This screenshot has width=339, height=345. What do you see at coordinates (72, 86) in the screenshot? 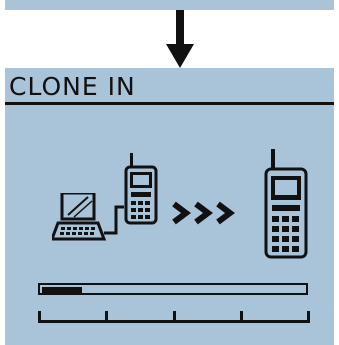
I see `screen-title: CLONE IN` at bounding box center [72, 86].